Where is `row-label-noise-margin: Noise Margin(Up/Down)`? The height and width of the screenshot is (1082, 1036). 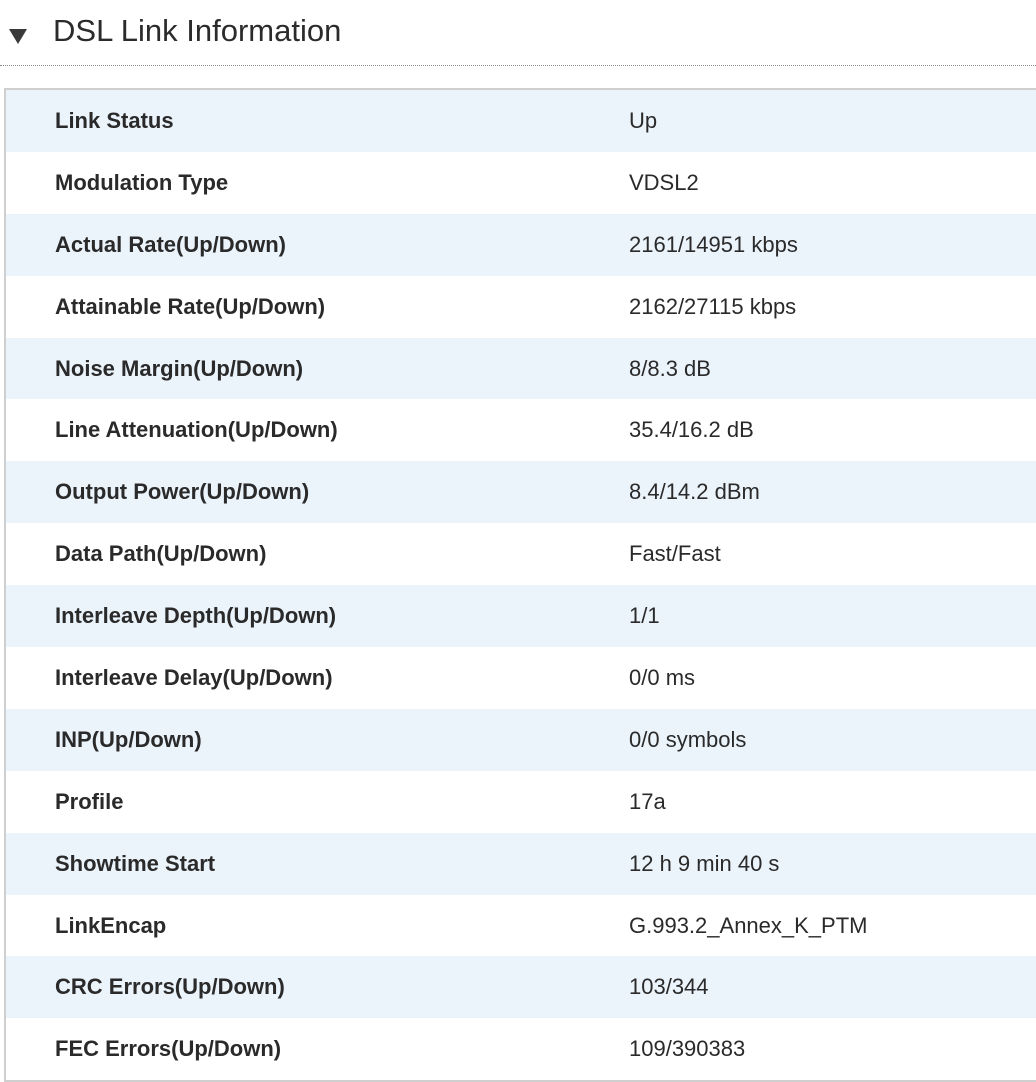 row-label-noise-margin: Noise Margin(Up/Down) is located at coordinates (179, 368).